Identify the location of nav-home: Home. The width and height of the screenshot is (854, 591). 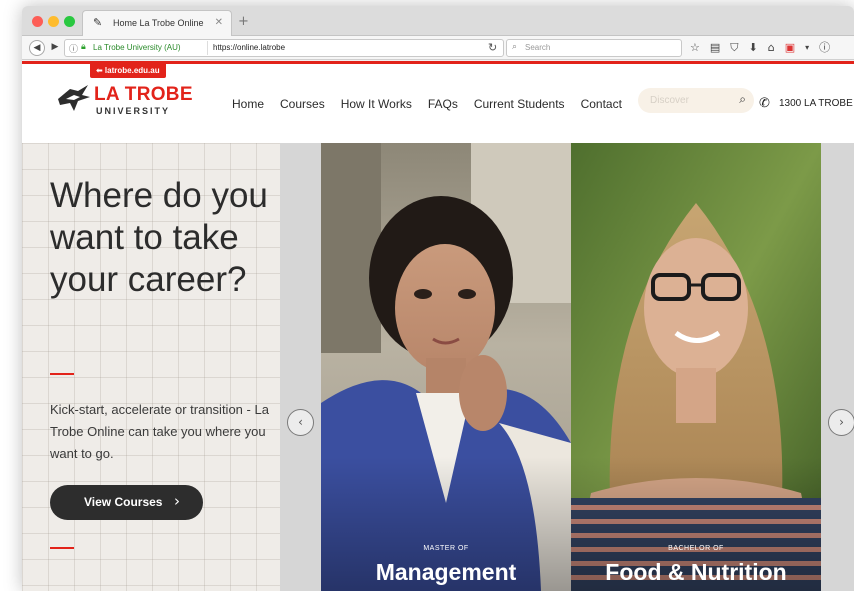
(248, 104).